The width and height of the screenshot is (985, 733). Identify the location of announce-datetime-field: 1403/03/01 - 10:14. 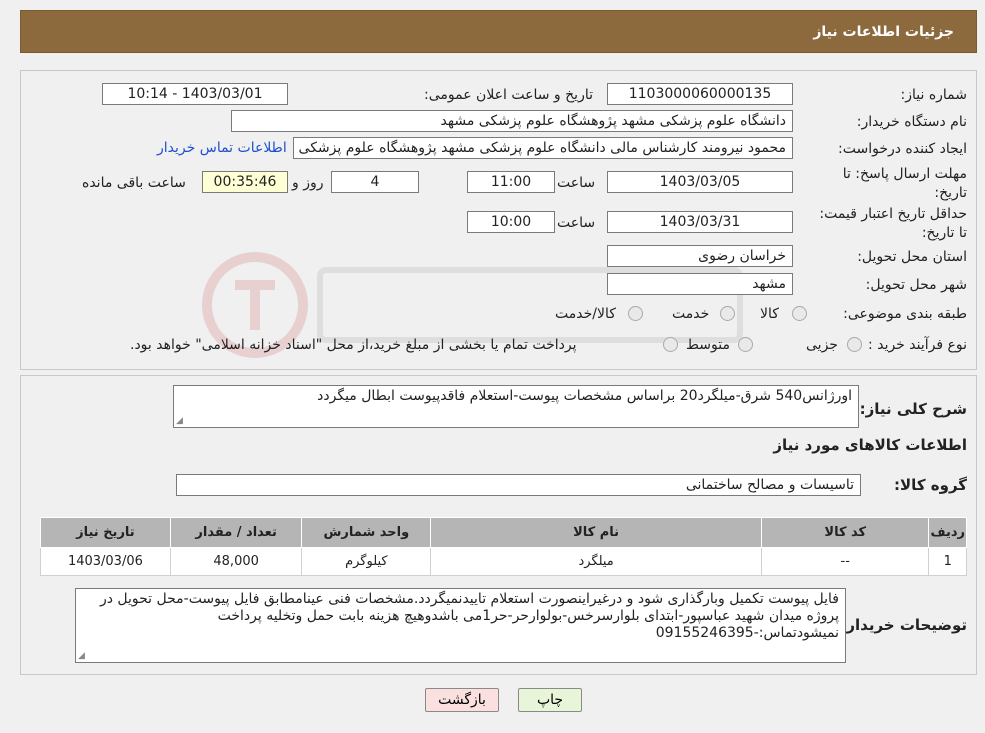
(195, 94).